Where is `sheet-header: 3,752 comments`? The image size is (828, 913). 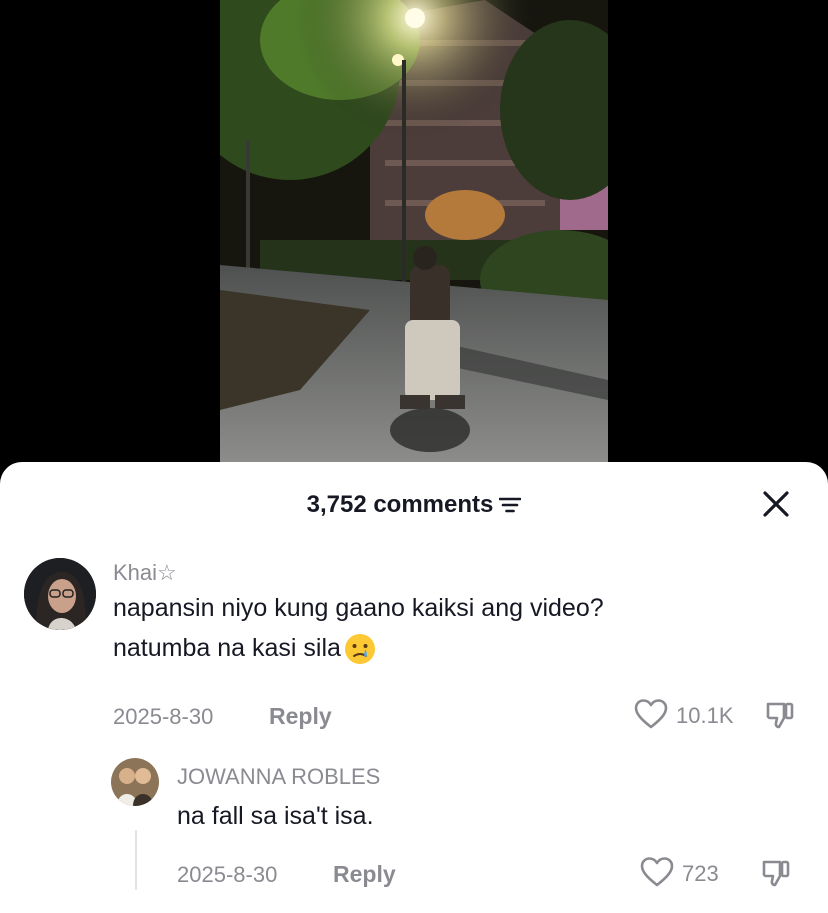
sheet-header: 3,752 comments is located at coordinates (414, 504).